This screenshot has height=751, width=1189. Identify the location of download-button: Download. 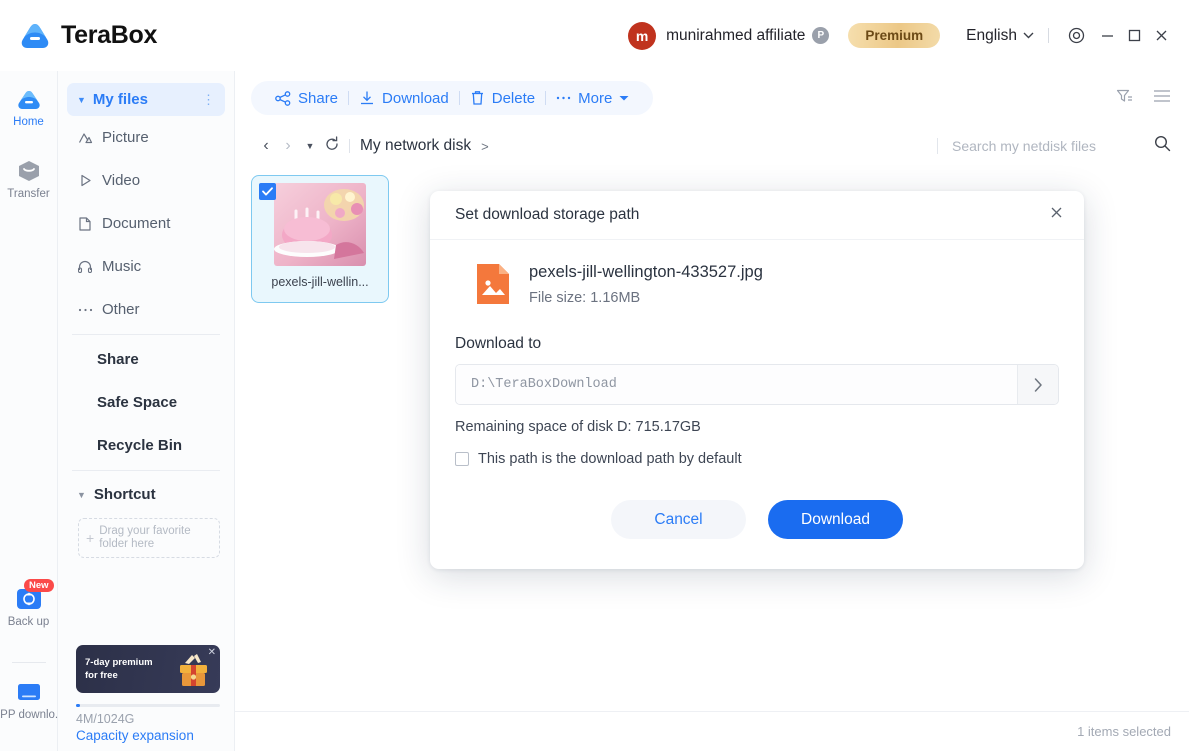
(404, 98).